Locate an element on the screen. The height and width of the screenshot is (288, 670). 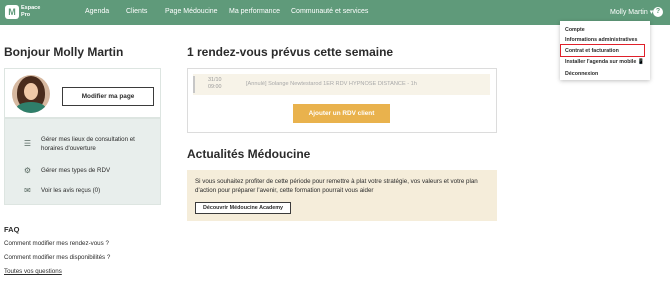
menu-item-informations-administratives: Informations administratives is located at coordinates (601, 40).